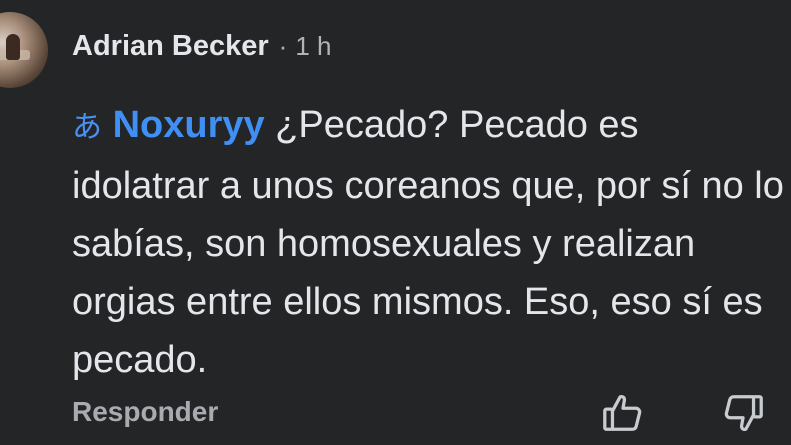 Image resolution: width=791 pixels, height=445 pixels. What do you see at coordinates (189, 125) in the screenshot?
I see `mention-link: Noxuryy` at bounding box center [189, 125].